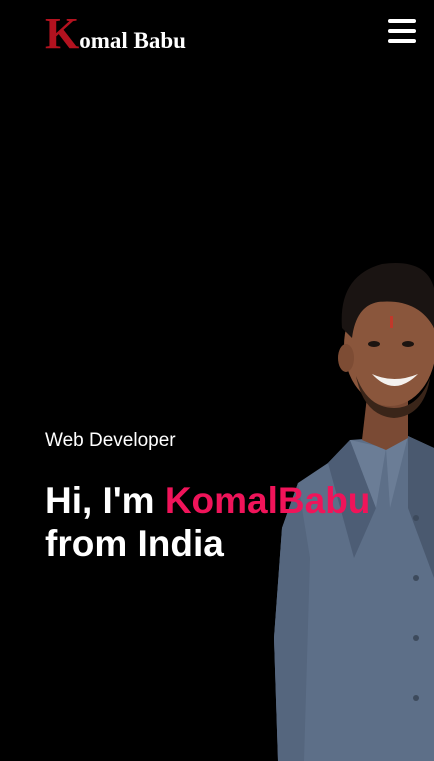 The height and width of the screenshot is (761, 434). I want to click on hamburger-menu-icon, so click(402, 31).